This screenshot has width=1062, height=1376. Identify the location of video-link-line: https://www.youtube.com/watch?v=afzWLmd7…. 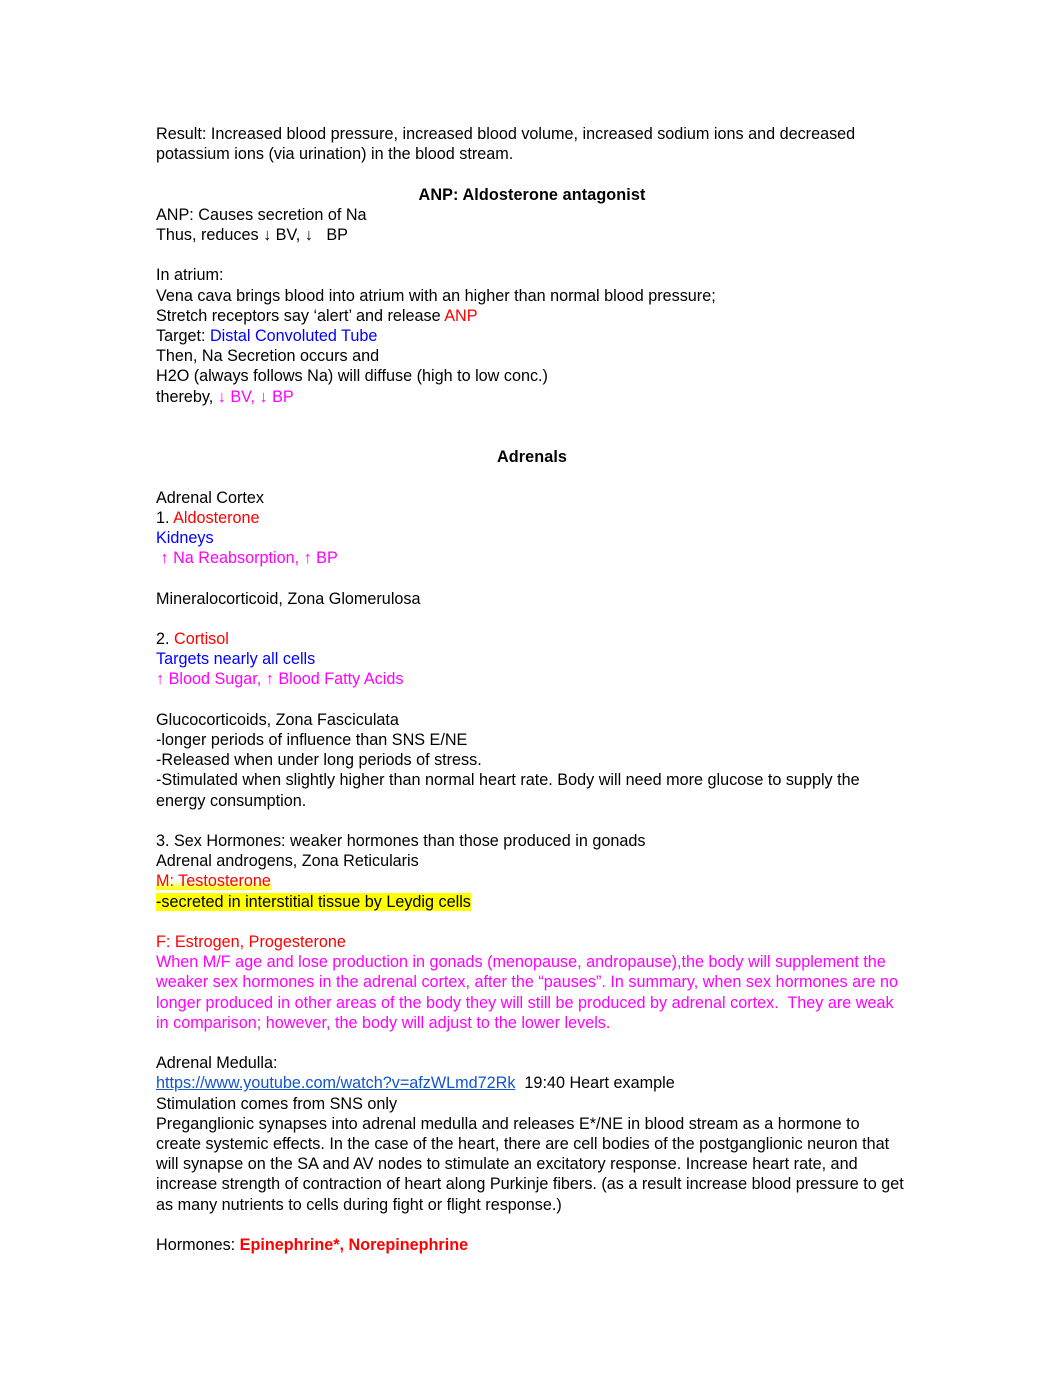
(532, 1083).